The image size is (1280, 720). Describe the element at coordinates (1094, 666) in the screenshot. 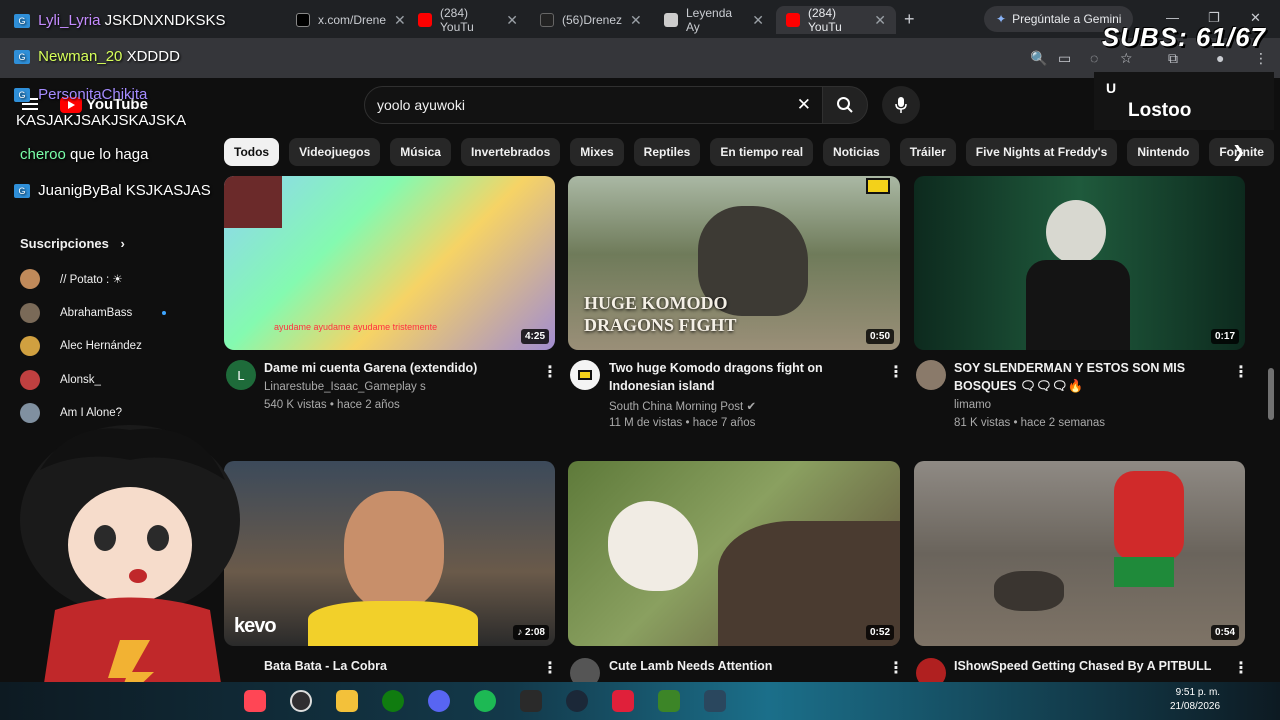

I see `video-title: IShowSpeed Getting Chased By A PITBULL` at that location.